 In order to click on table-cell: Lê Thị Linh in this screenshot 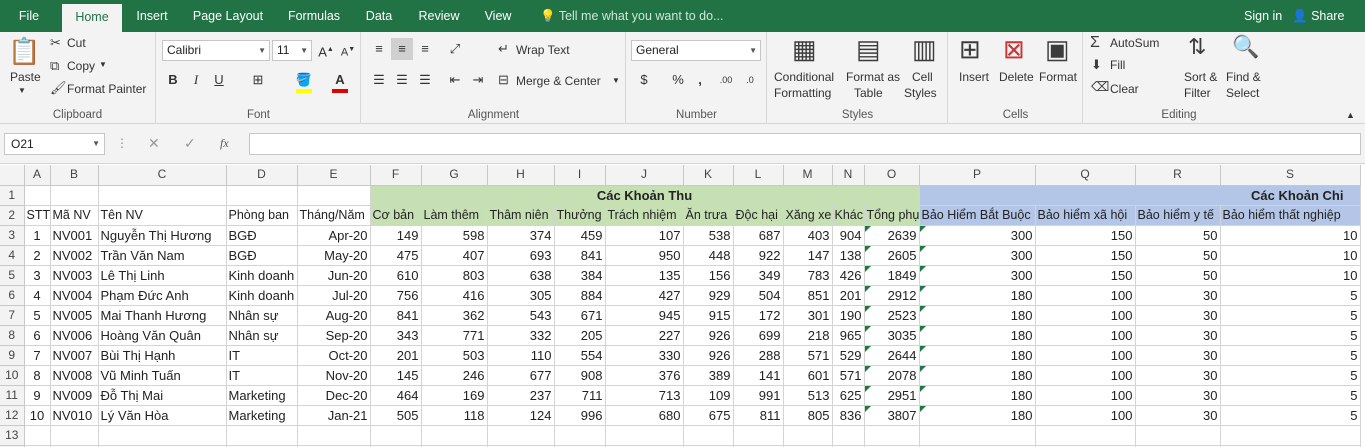, I will do `click(162, 275)`.